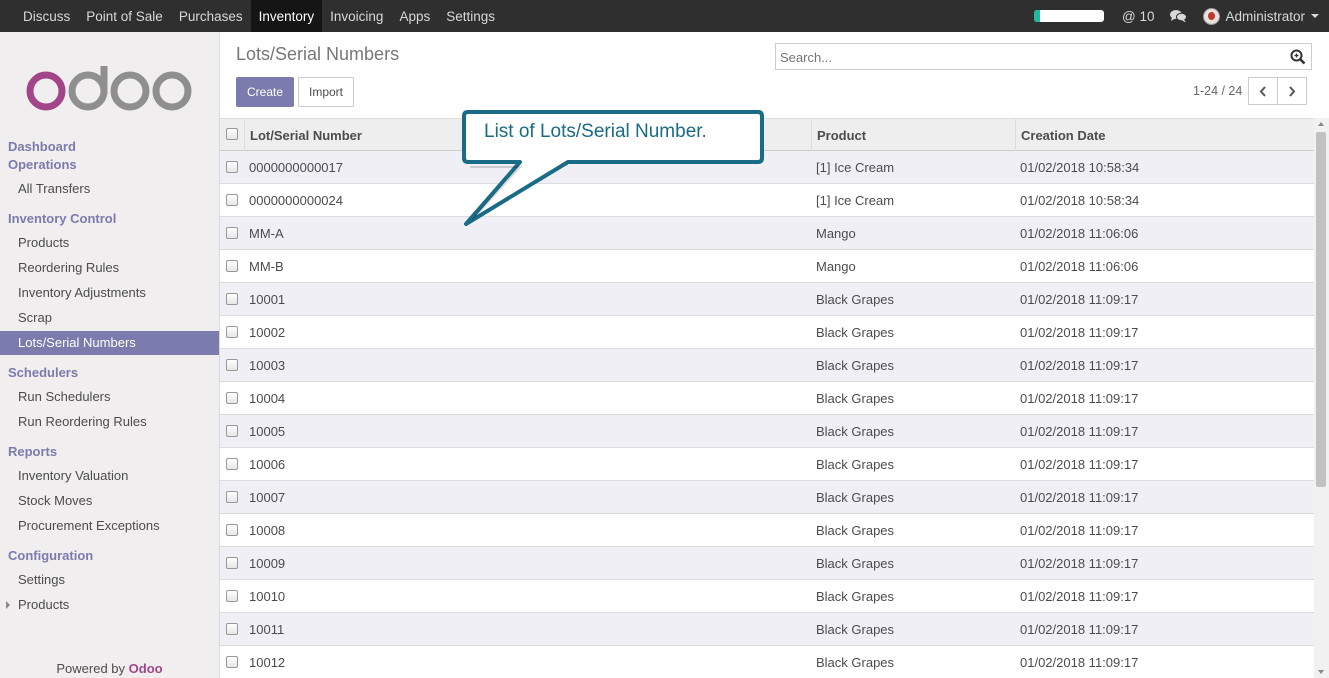 The image size is (1329, 678). What do you see at coordinates (1292, 91) in the screenshot?
I see `pager-next-button` at bounding box center [1292, 91].